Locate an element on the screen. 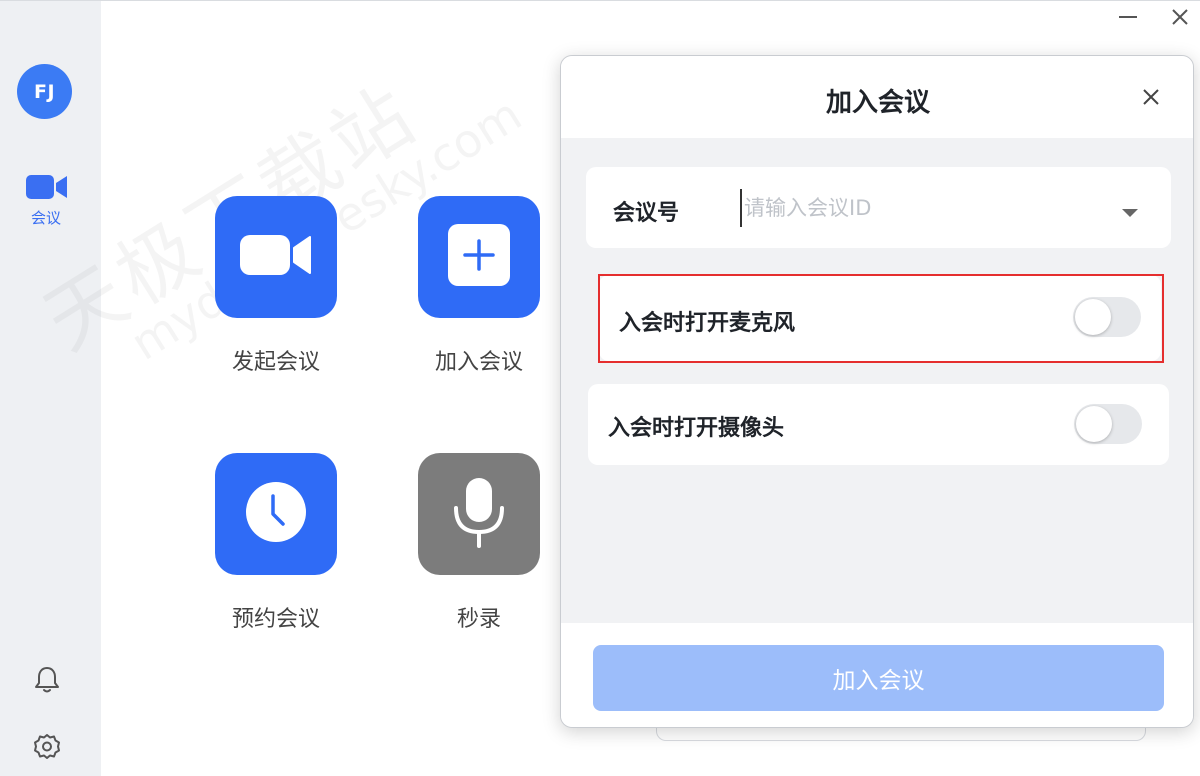 This screenshot has height=776, width=1200. tile-label: 加入会议 is located at coordinates (478, 362).